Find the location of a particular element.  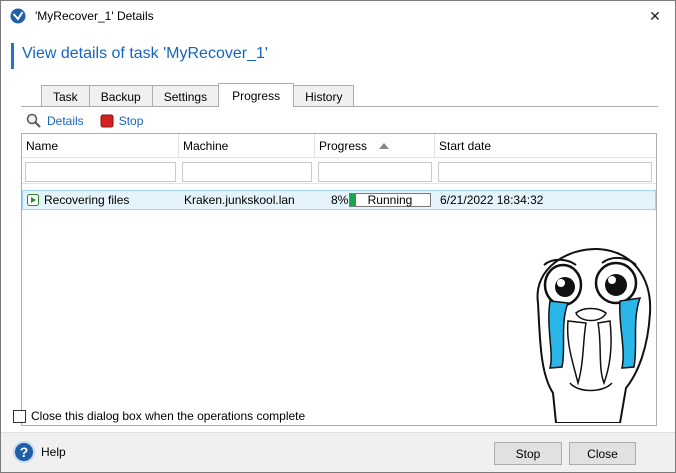

magnifier-icon is located at coordinates (33, 120).